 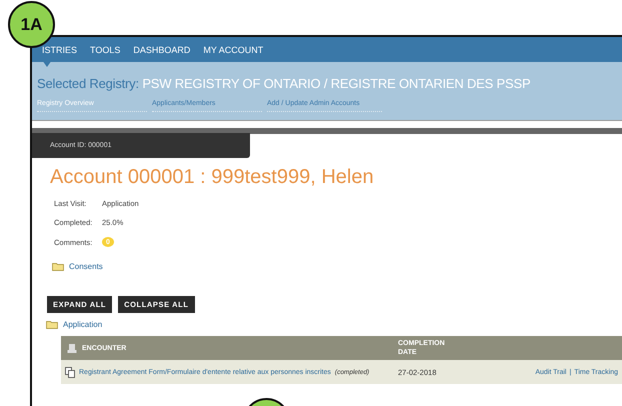 I want to click on nav-item: TOOLS, so click(x=105, y=49).